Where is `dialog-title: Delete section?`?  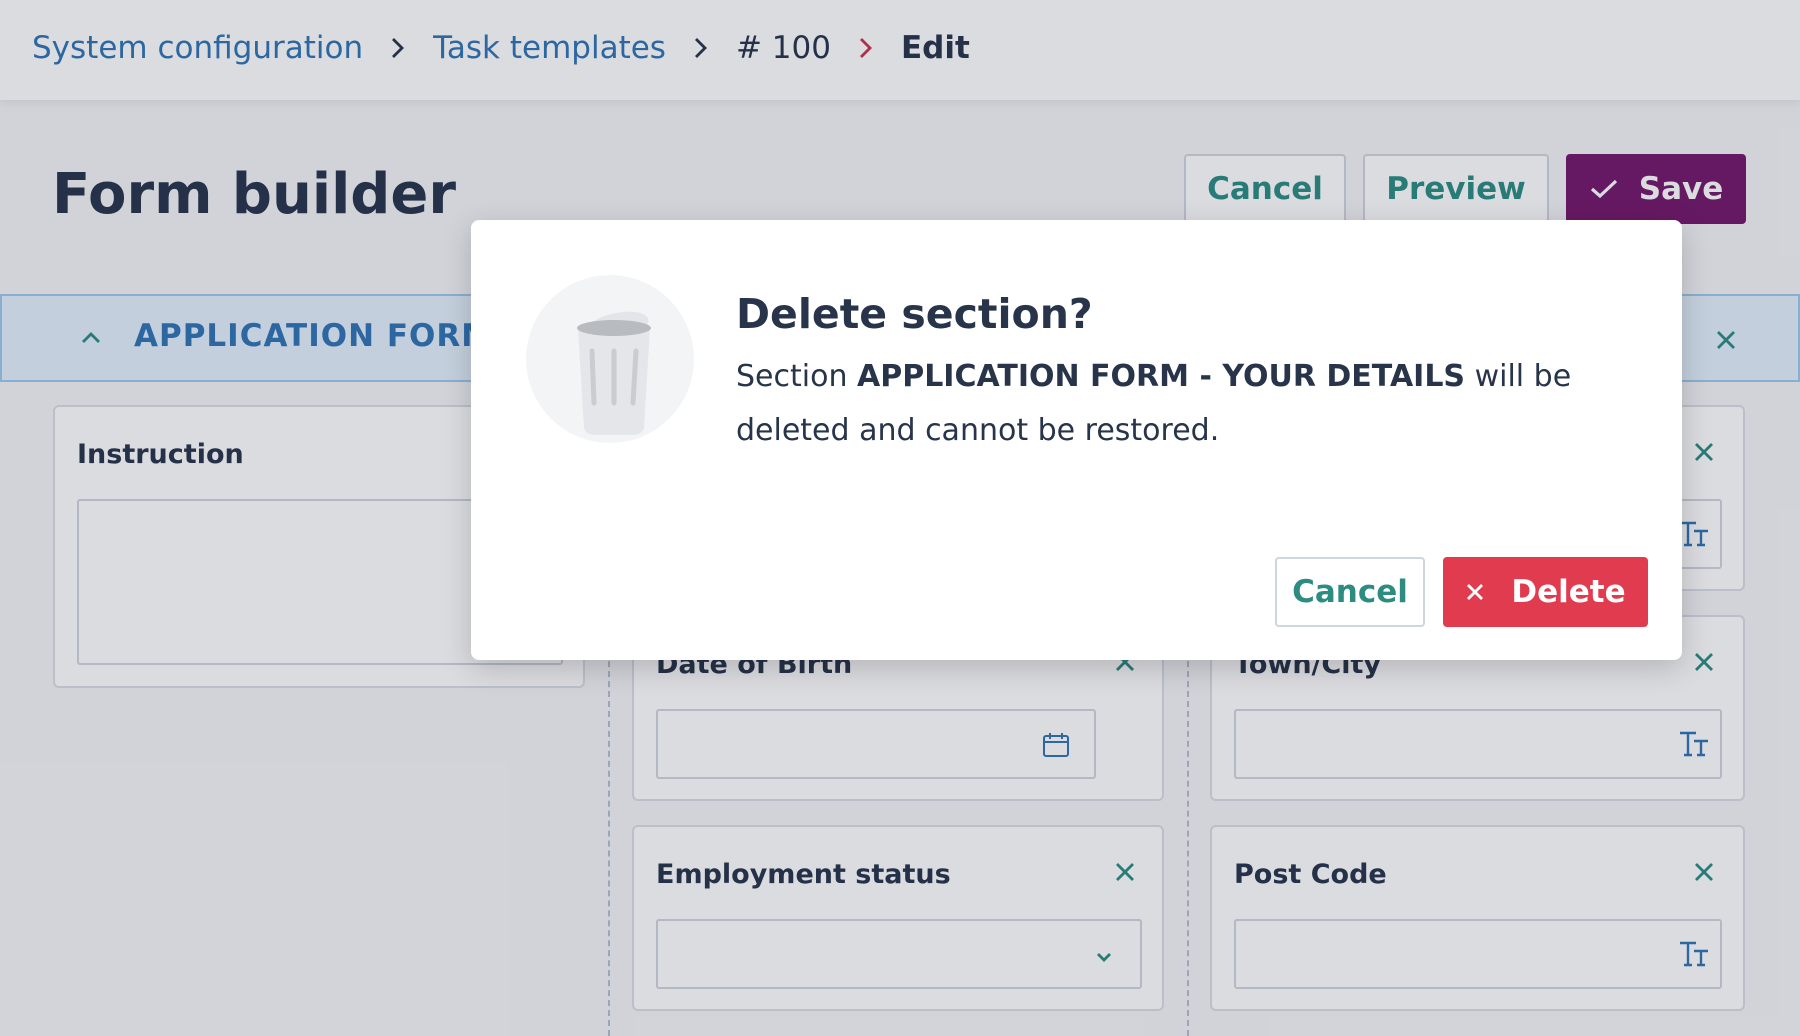 dialog-title: Delete section? is located at coordinates (914, 314).